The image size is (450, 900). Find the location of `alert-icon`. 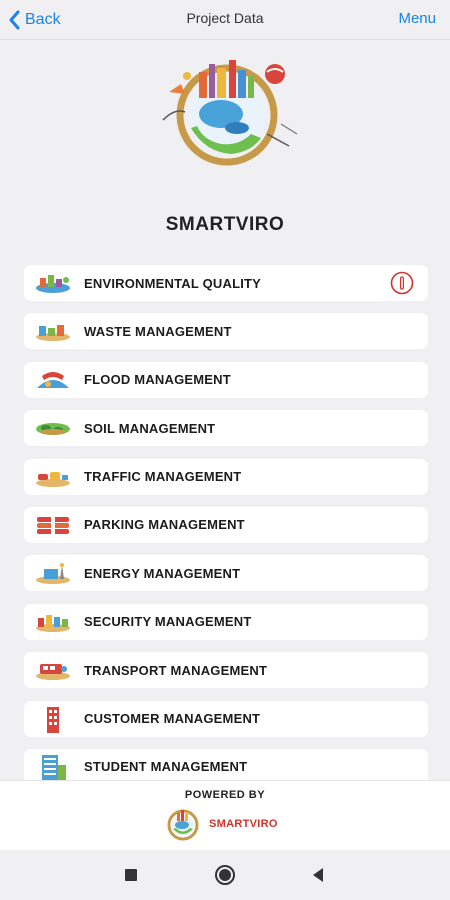

alert-icon is located at coordinates (402, 283).